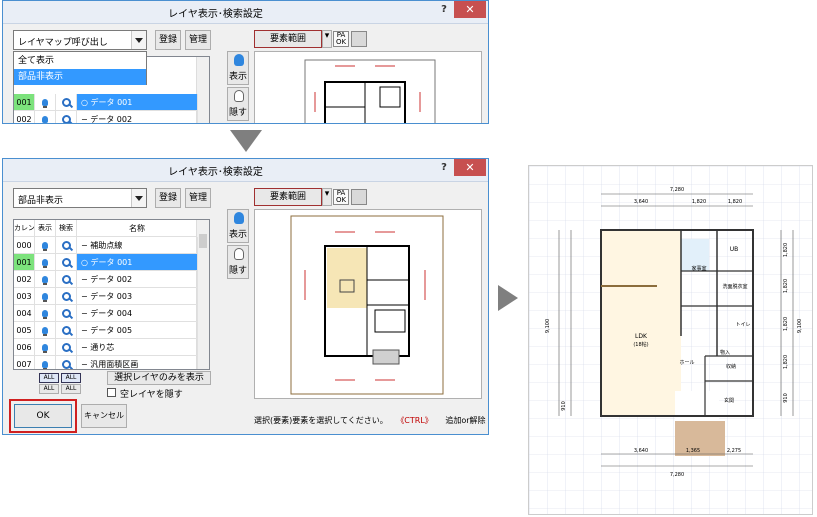 The width and height of the screenshot is (817, 517). I want to click on all-search-on-button: ALL, so click(71, 378).